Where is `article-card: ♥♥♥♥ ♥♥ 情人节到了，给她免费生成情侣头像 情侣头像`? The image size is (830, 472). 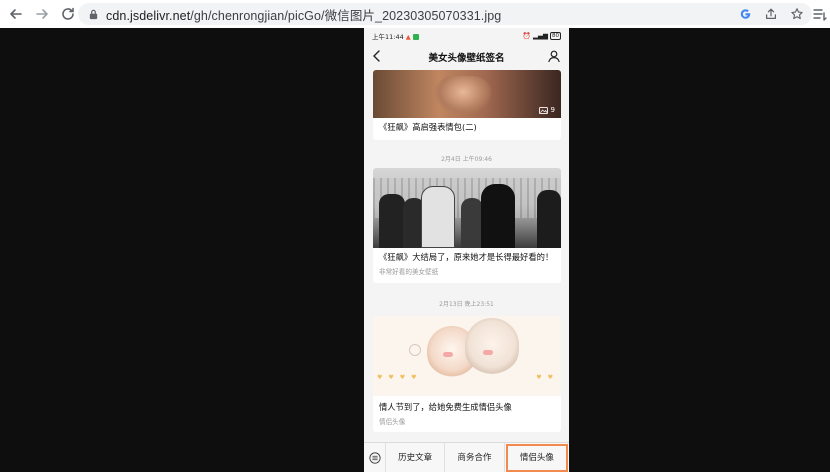 article-card: ♥♥♥♥ ♥♥ 情人节到了，给她免费生成情侣头像 情侣头像 is located at coordinates (467, 374).